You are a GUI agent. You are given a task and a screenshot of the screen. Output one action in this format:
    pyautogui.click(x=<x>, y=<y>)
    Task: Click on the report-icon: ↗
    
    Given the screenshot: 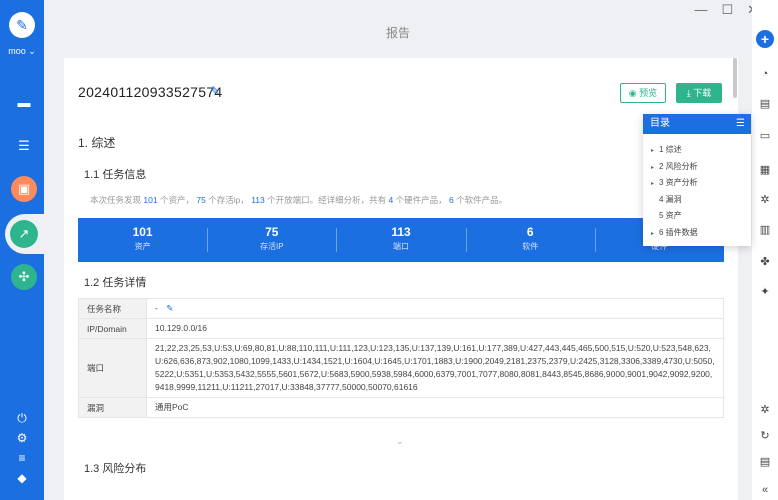 What is the action you would take?
    pyautogui.click(x=24, y=234)
    